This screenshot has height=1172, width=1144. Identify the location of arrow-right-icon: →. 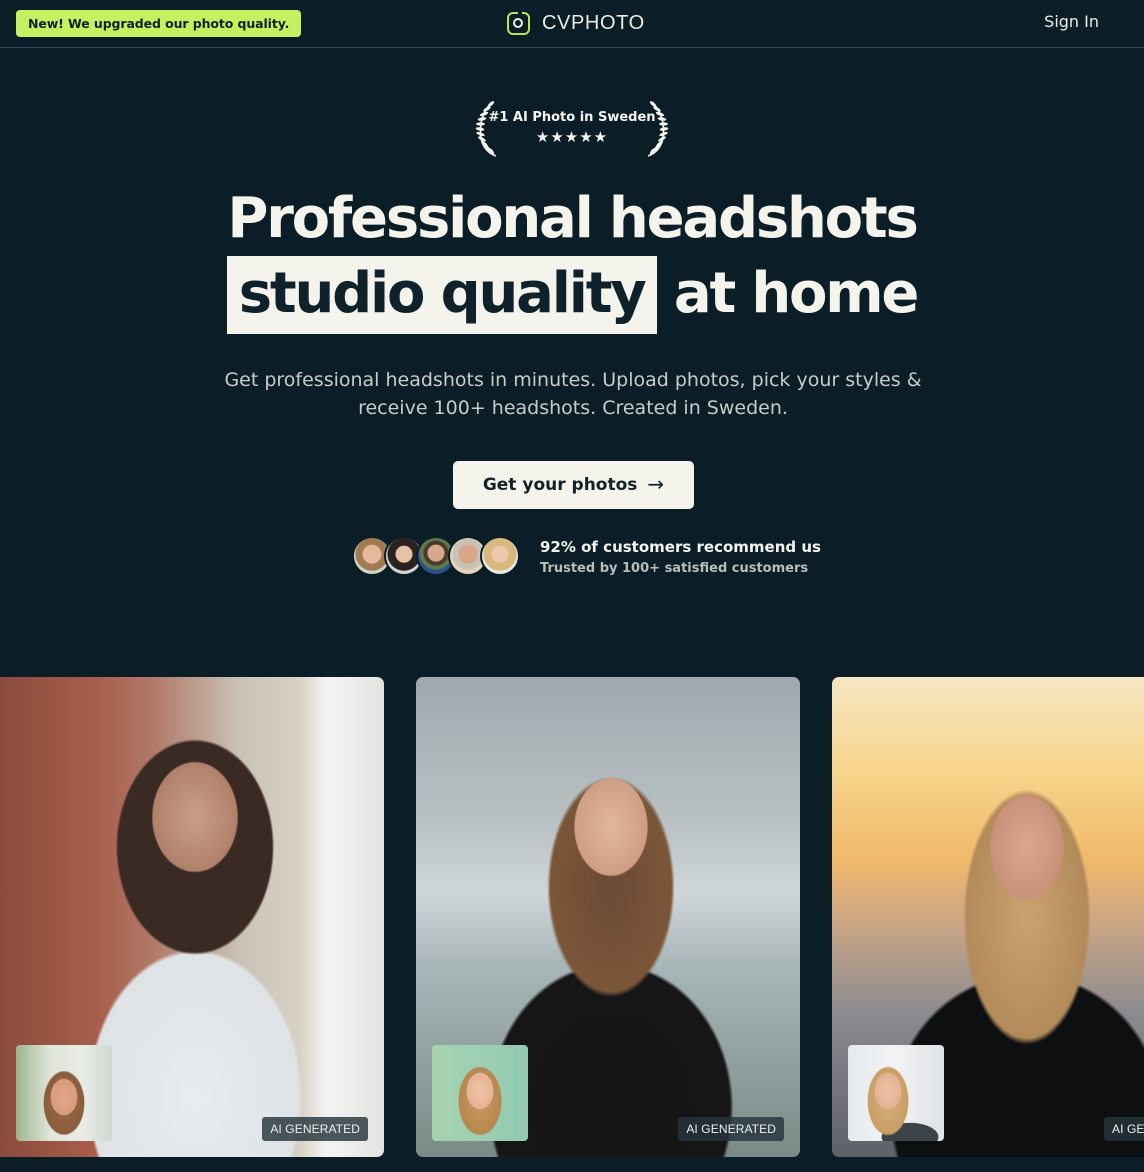
(656, 484).